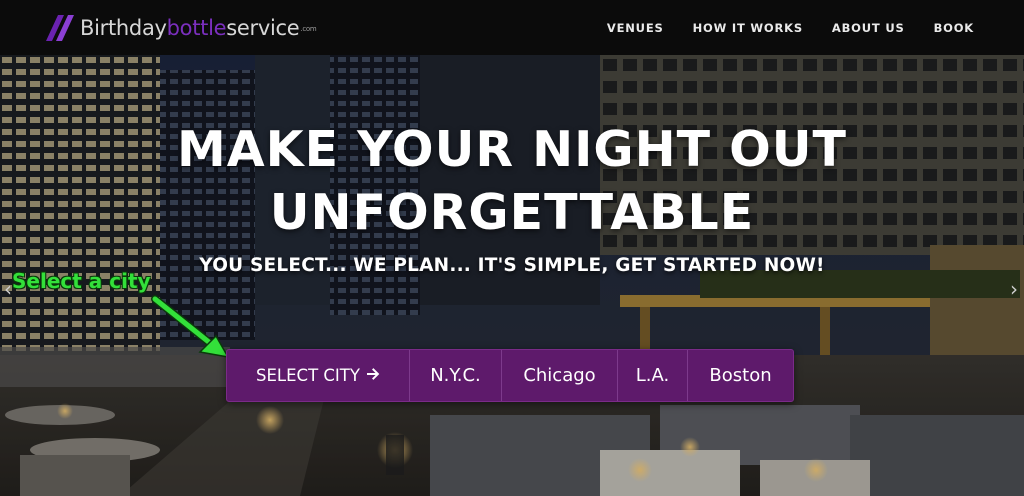  I want to click on logo-text-tld: .com, so click(308, 29).